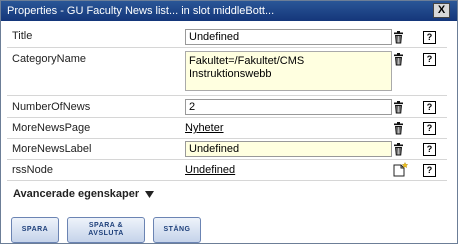  I want to click on advanced-properties-label: Avancerade egenskaper, so click(76, 194).